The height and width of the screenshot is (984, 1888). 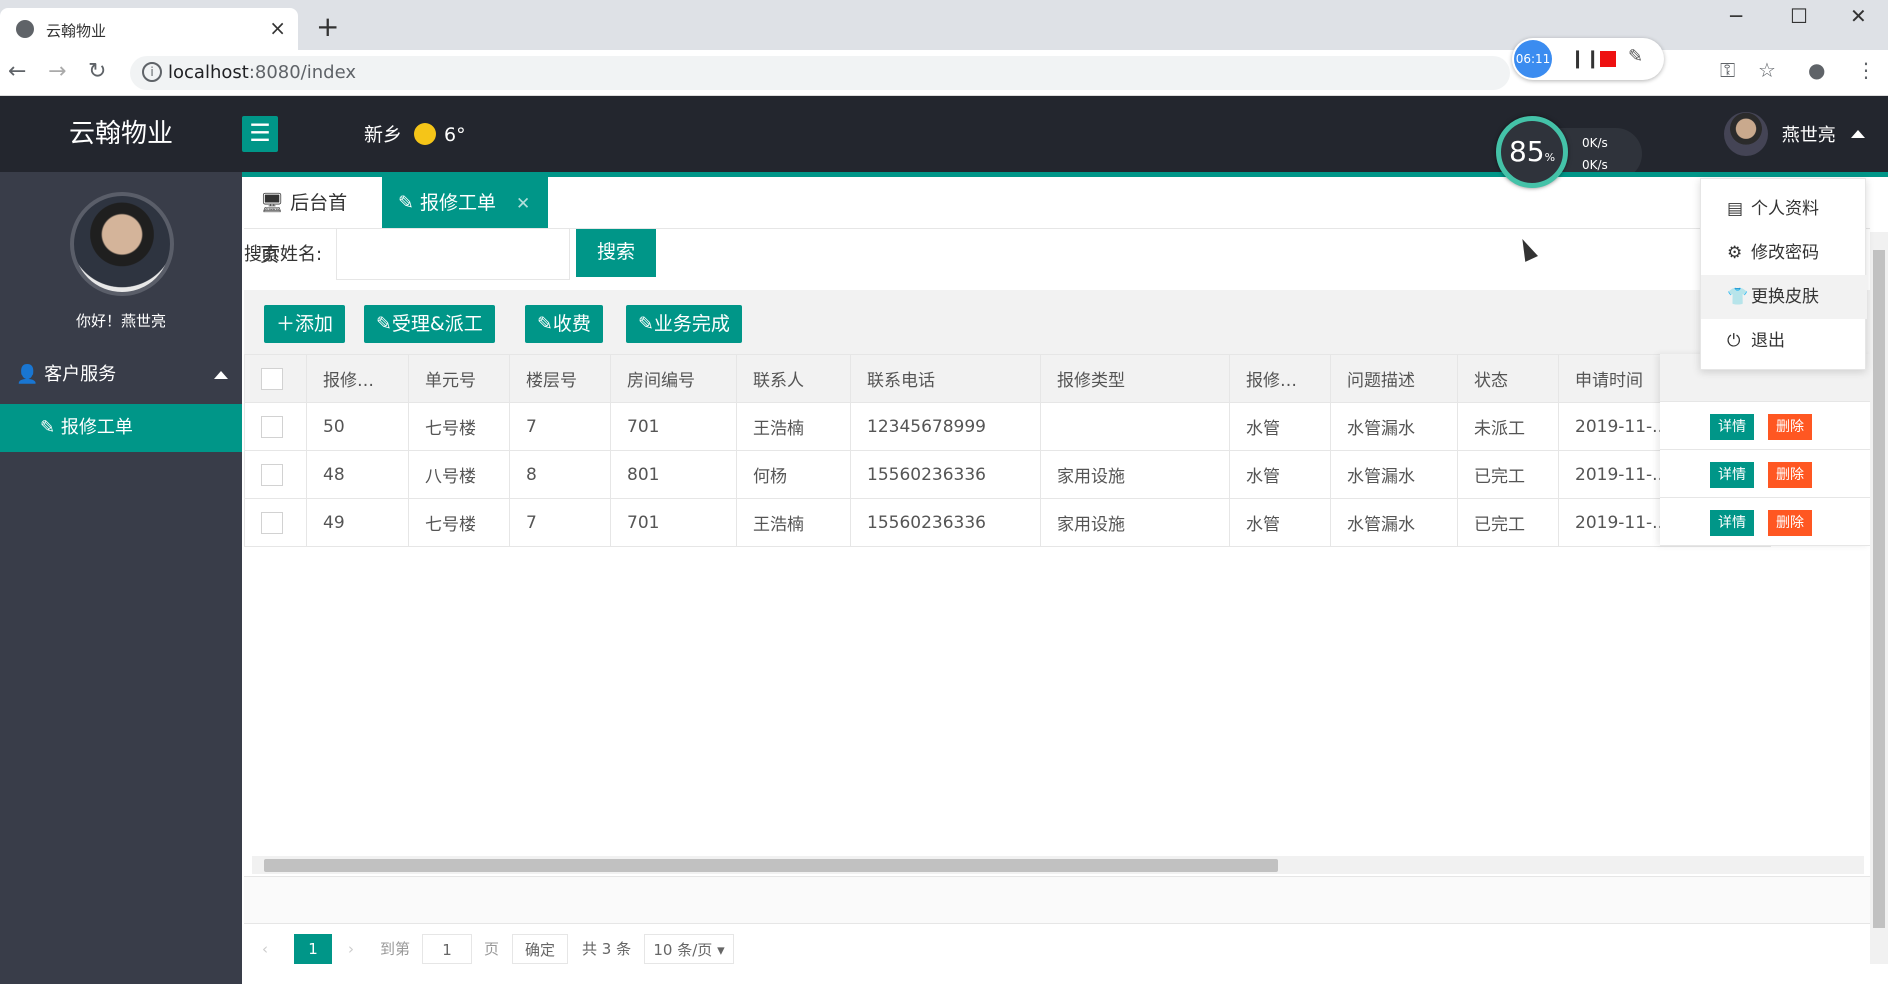 What do you see at coordinates (1057, 950) in the screenshot?
I see `pagination: ‹ 1 › 到第 1 页 确定 共 3 条 10 条/页 ▾` at bounding box center [1057, 950].